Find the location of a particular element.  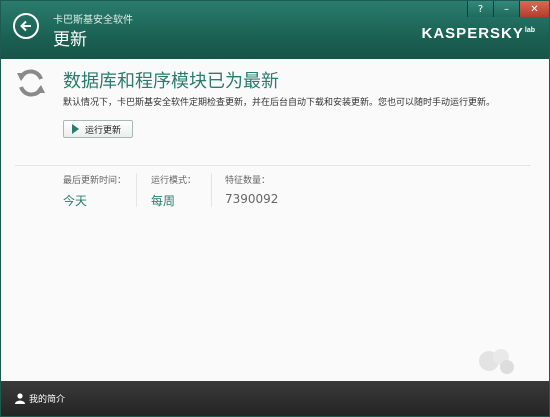

stat-label: 特征数量： is located at coordinates (248, 181).